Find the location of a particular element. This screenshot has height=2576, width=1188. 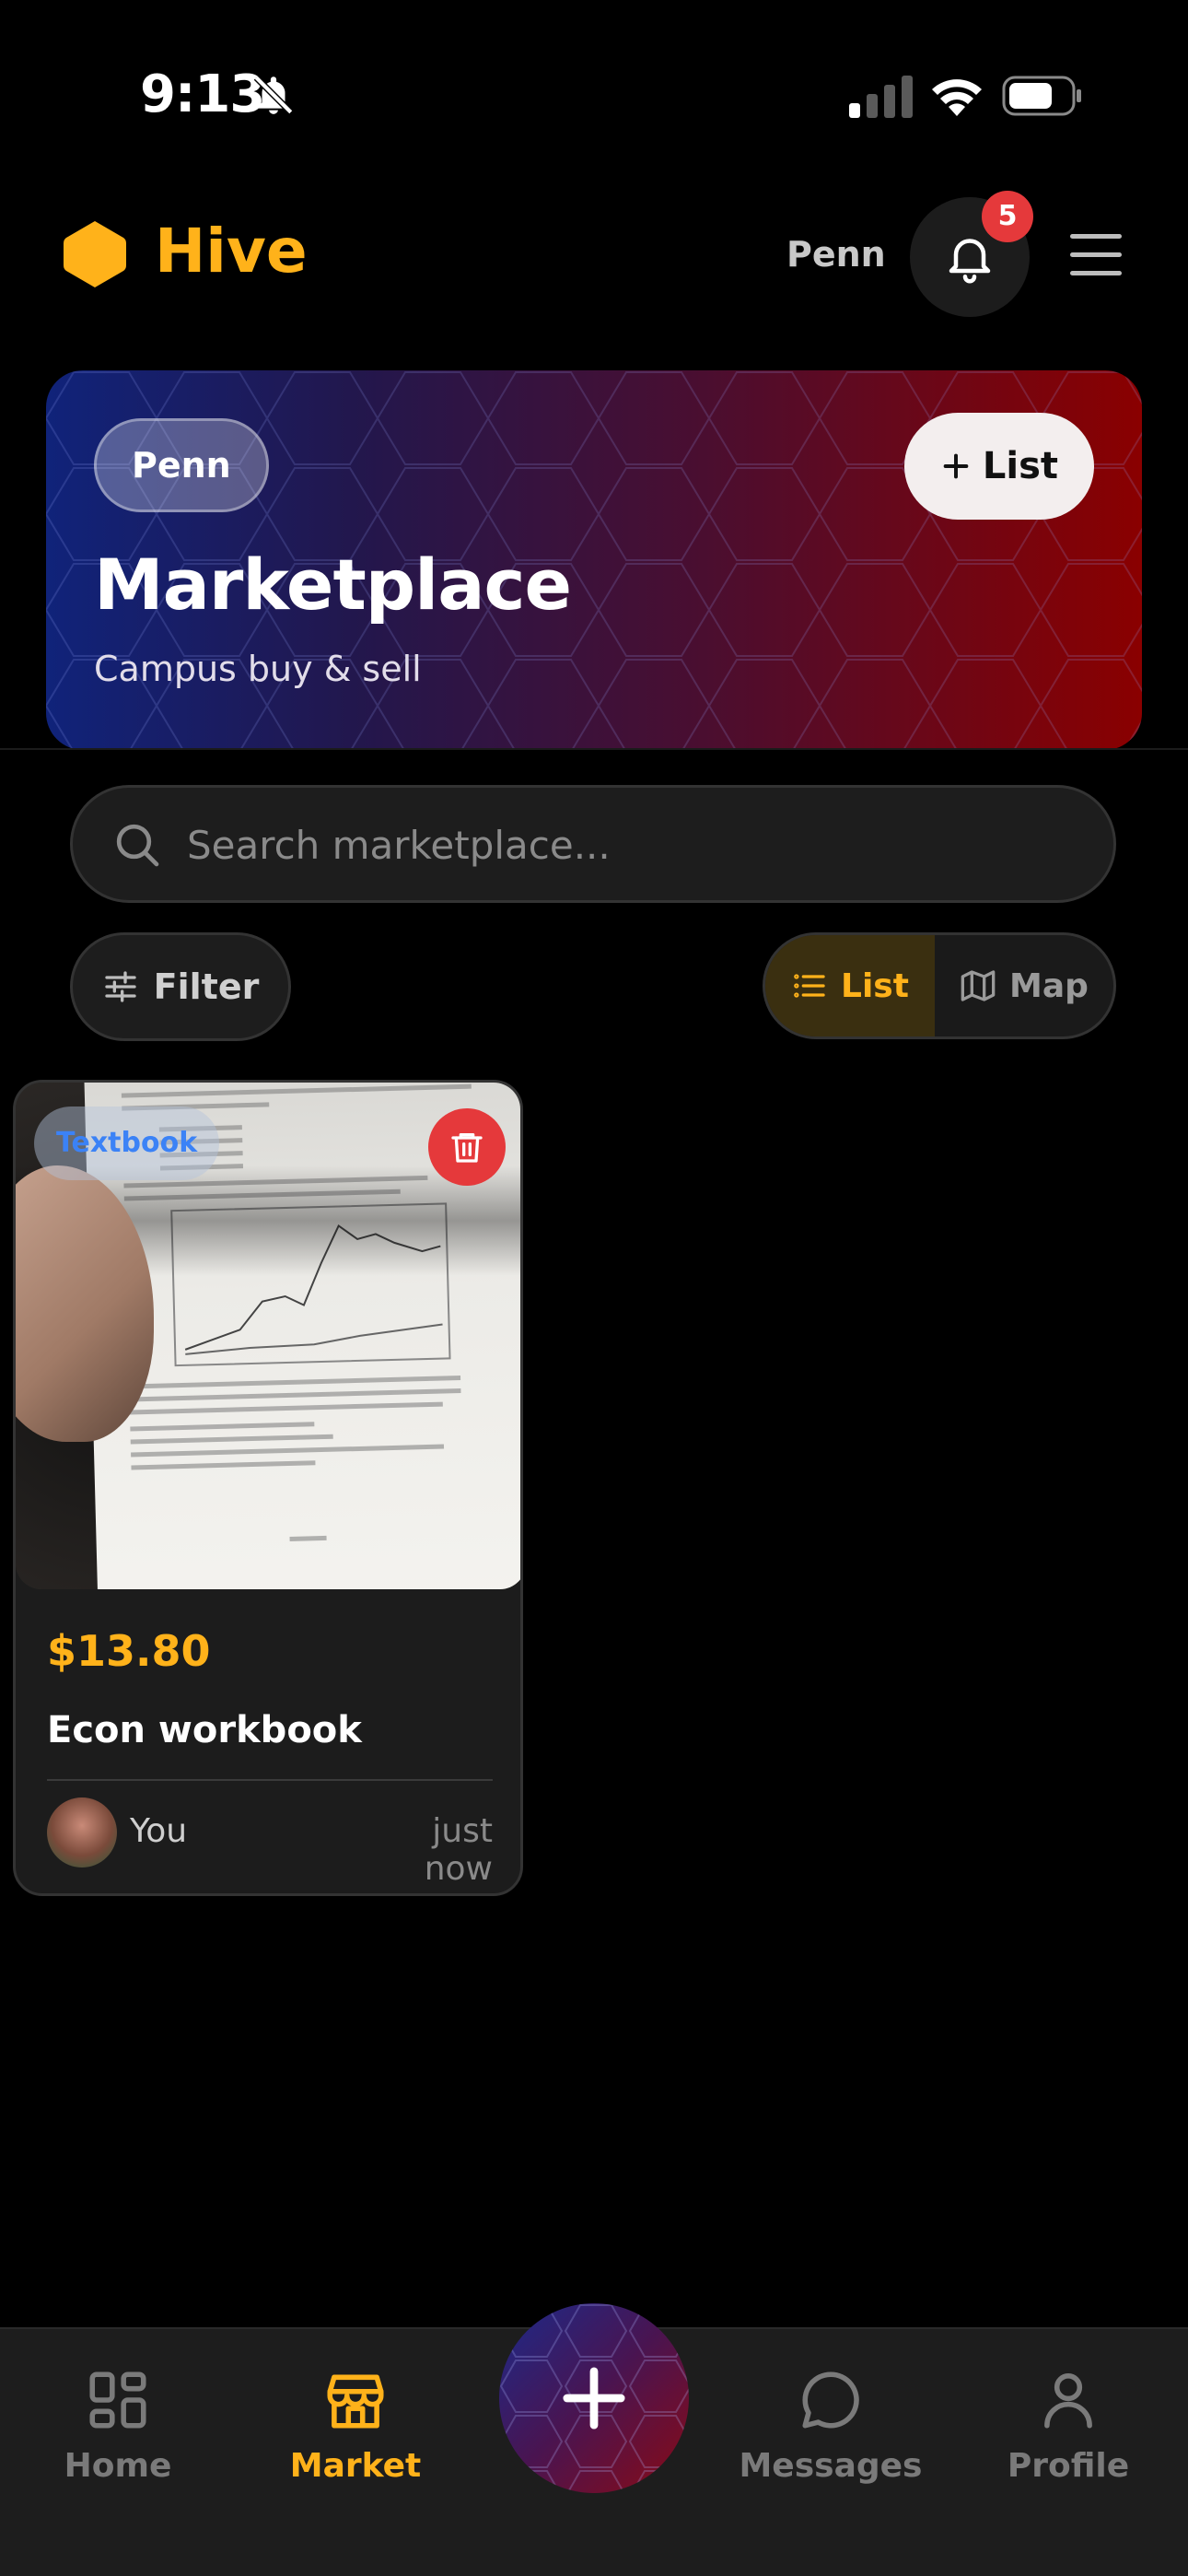

campus-chip: Penn is located at coordinates (181, 465).